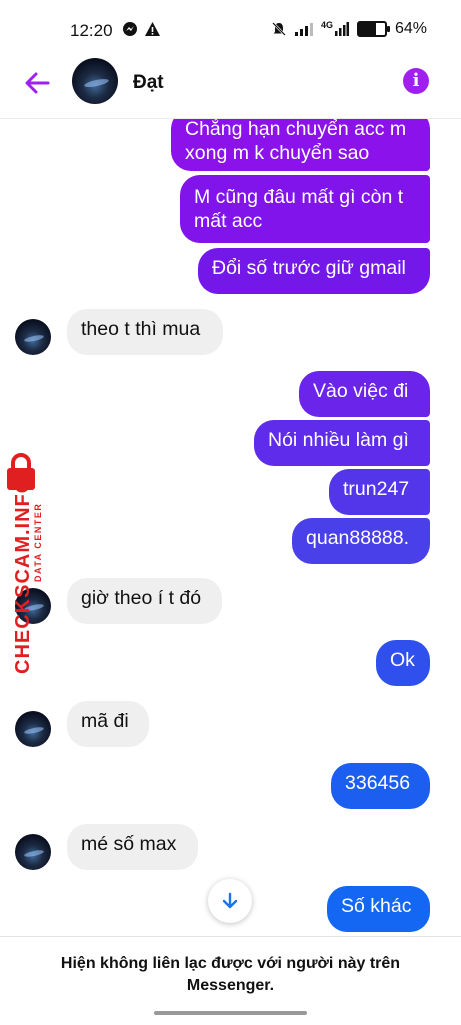 The width and height of the screenshot is (461, 1025). Describe the element at coordinates (91, 30) in the screenshot. I see `status-time: 12:20` at that location.